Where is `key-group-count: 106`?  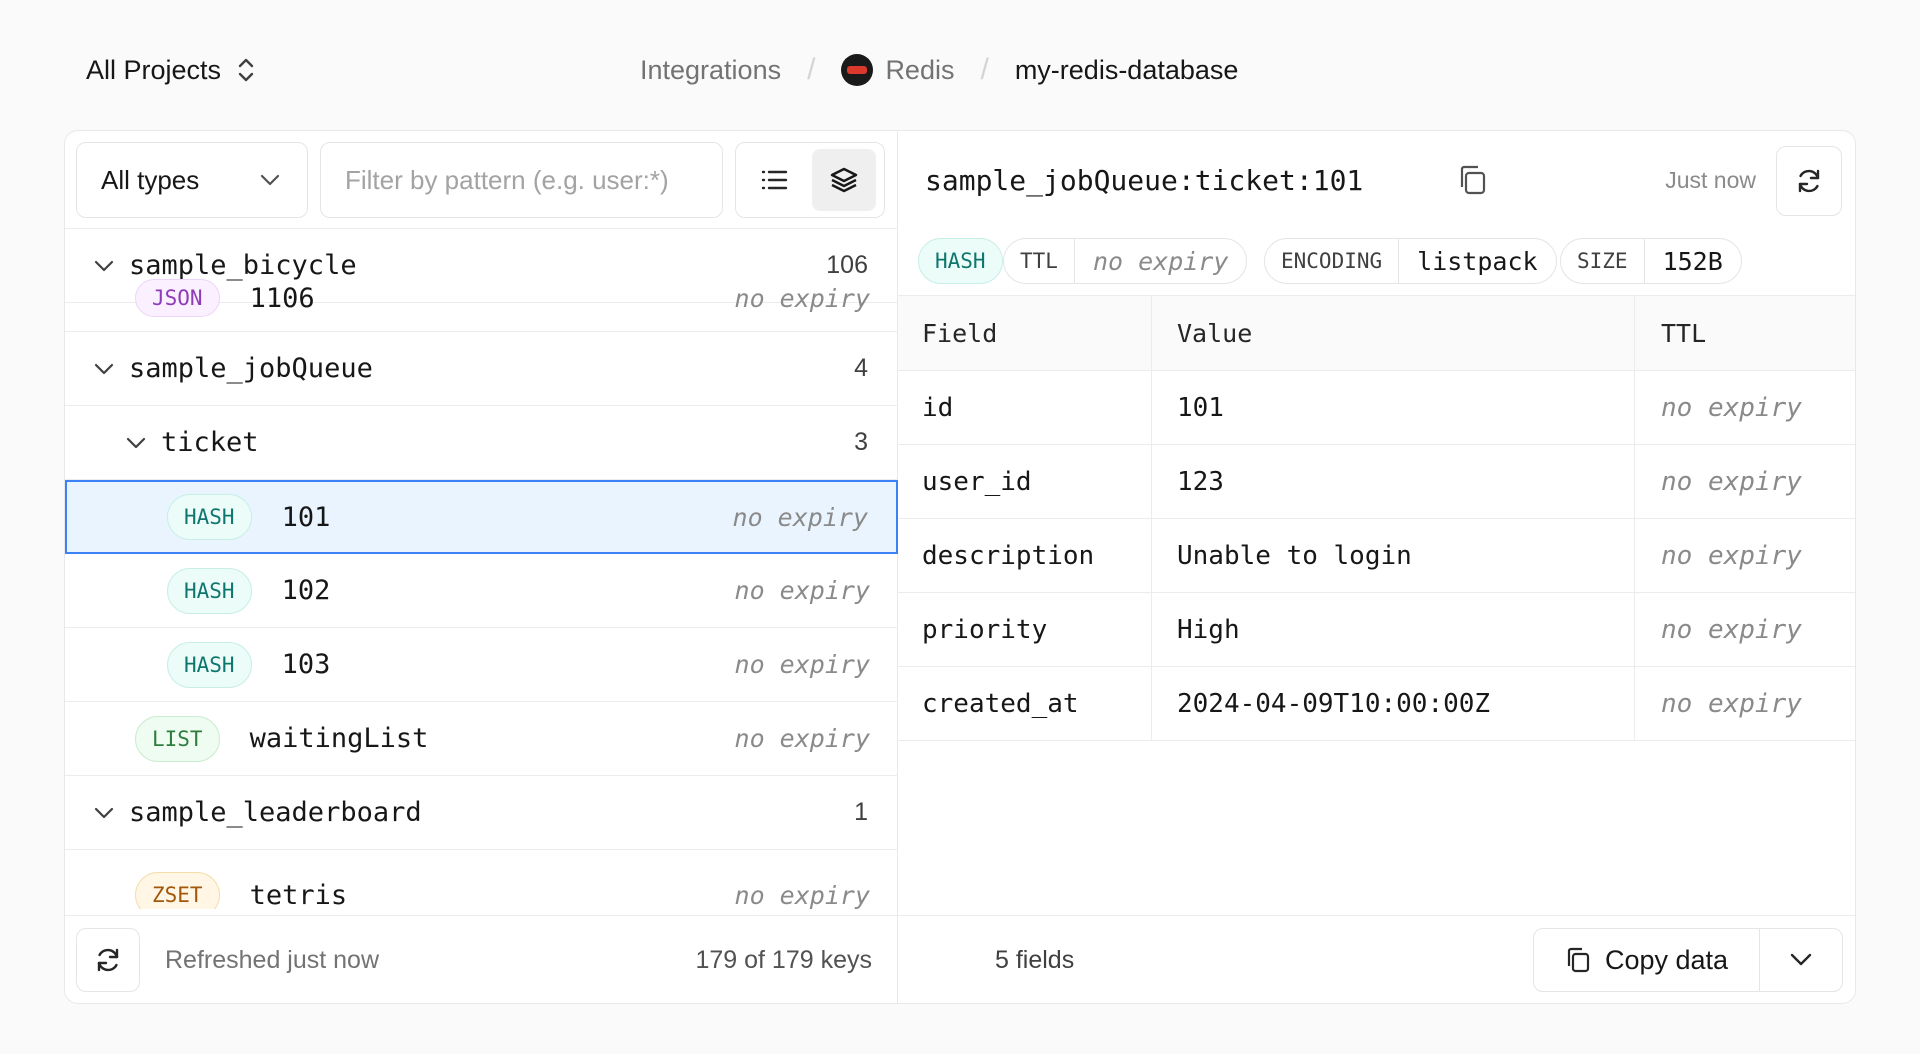
key-group-count: 106 is located at coordinates (847, 265).